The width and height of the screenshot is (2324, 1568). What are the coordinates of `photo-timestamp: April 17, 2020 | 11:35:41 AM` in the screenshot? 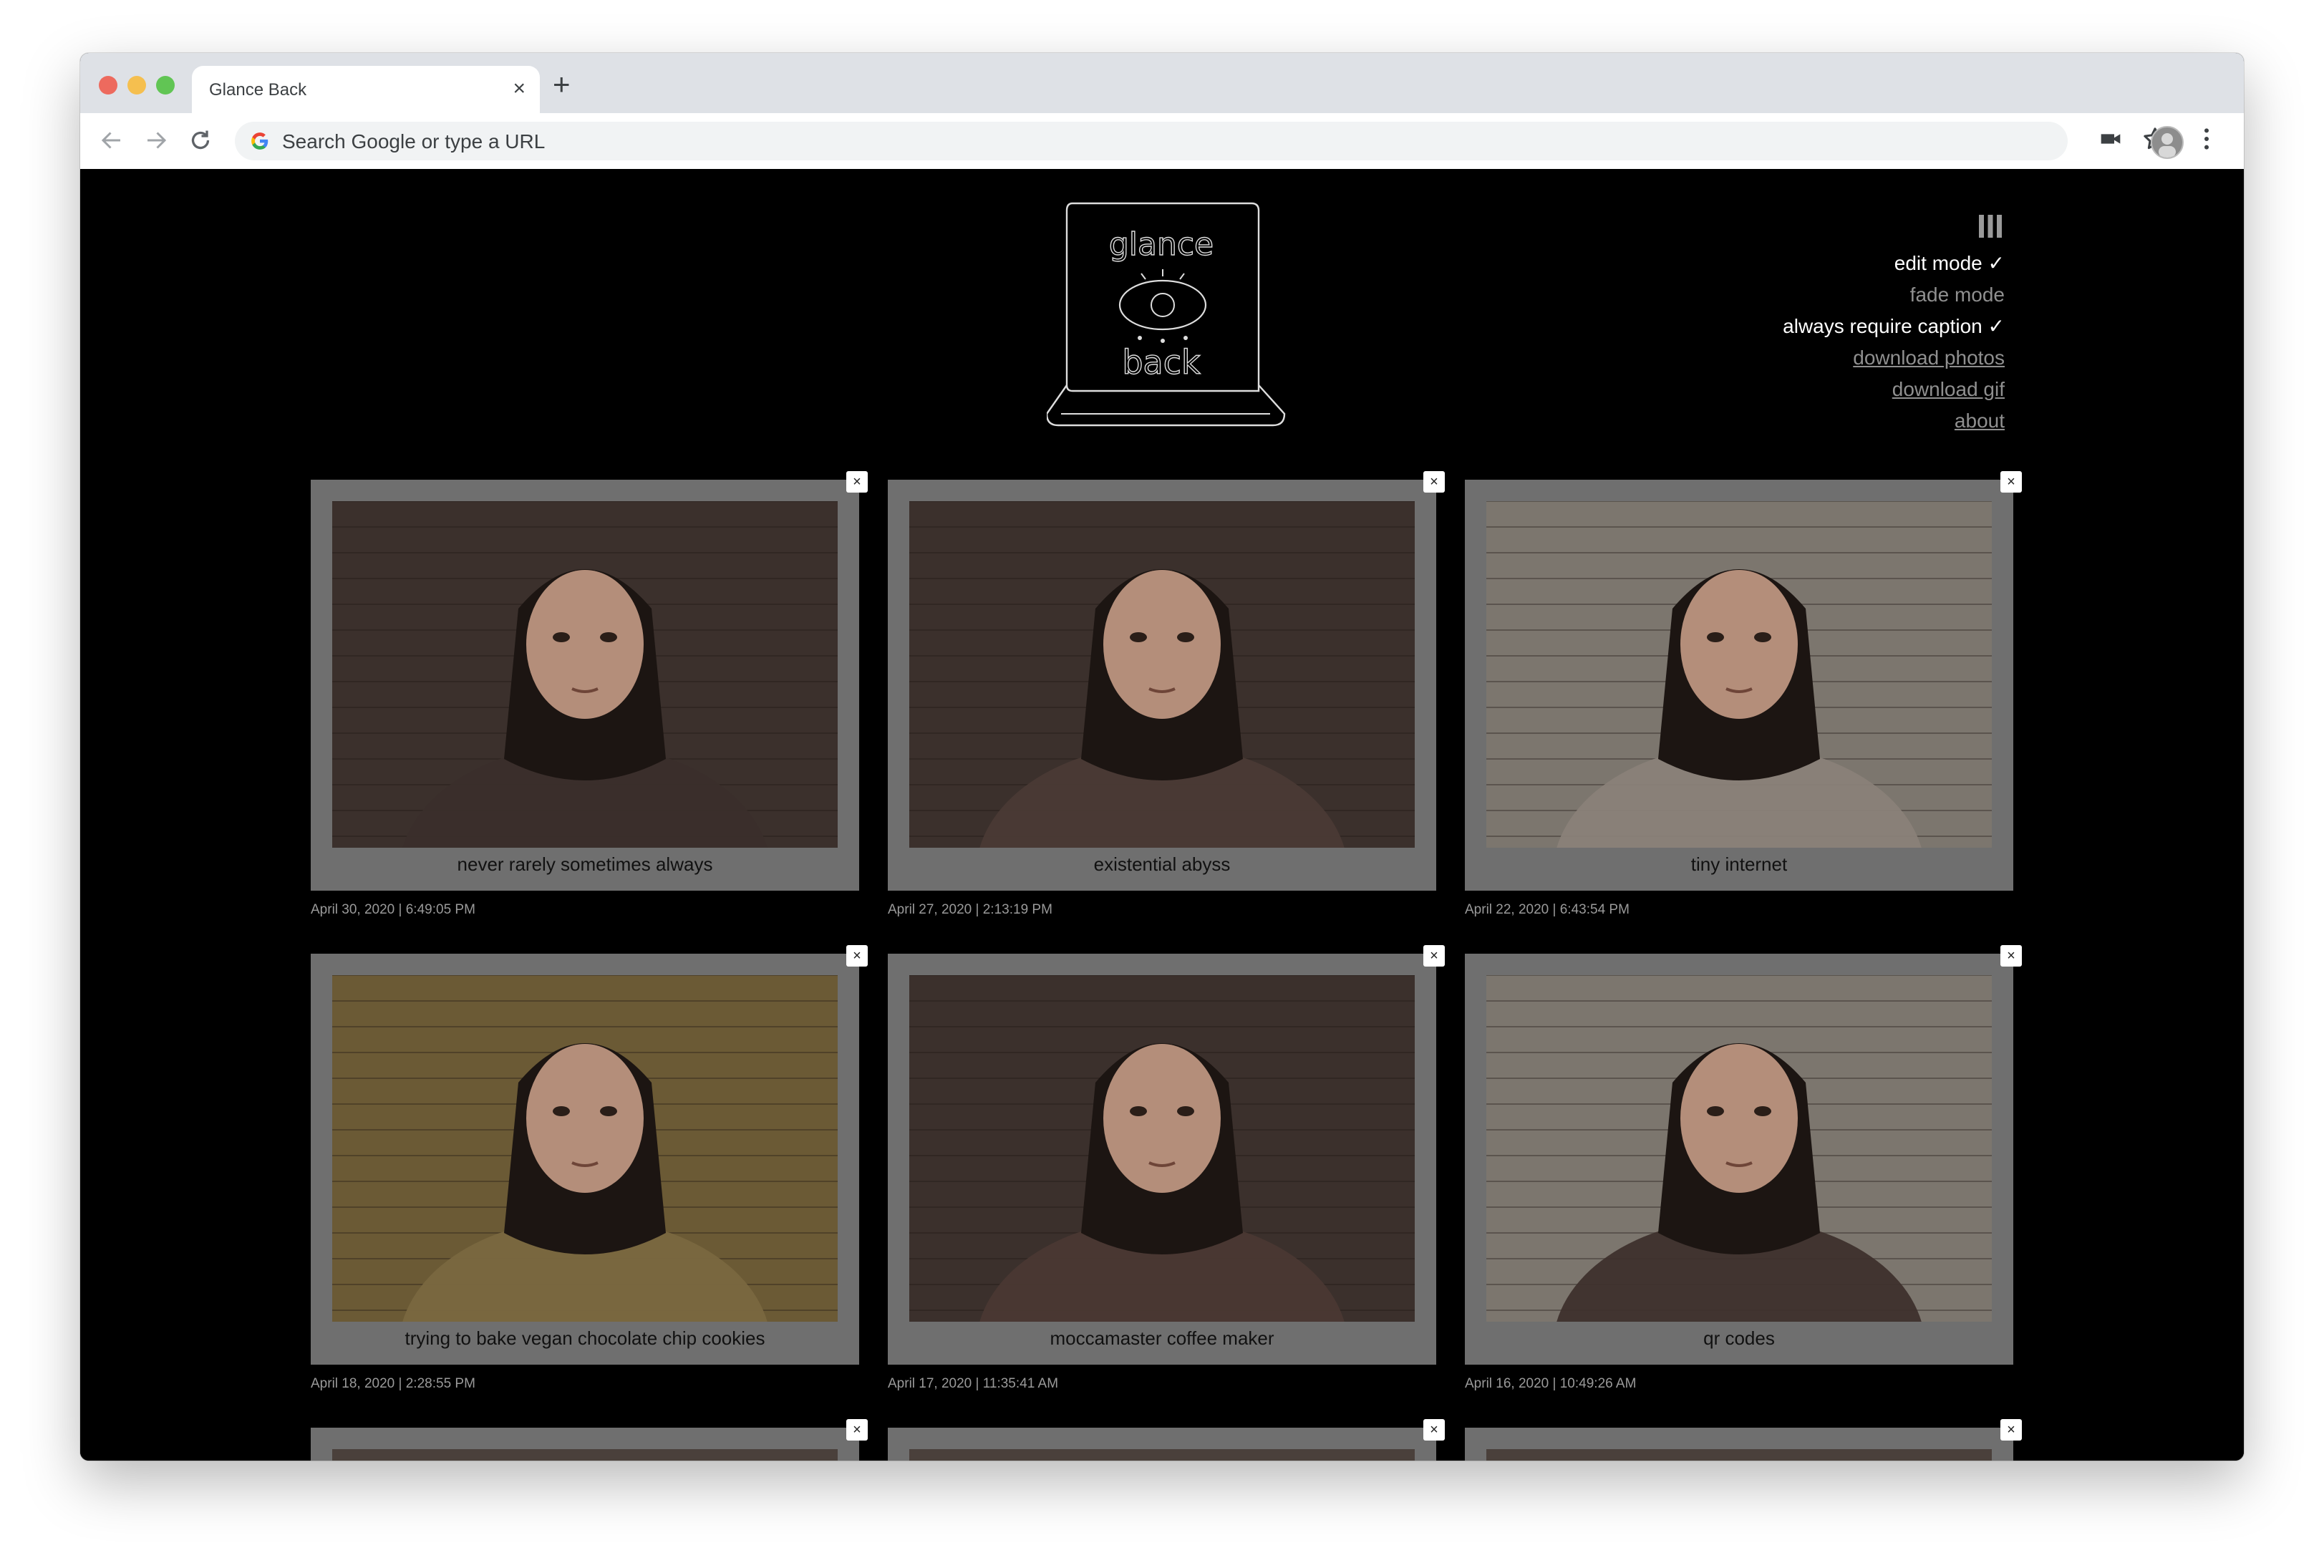 It's located at (973, 1383).